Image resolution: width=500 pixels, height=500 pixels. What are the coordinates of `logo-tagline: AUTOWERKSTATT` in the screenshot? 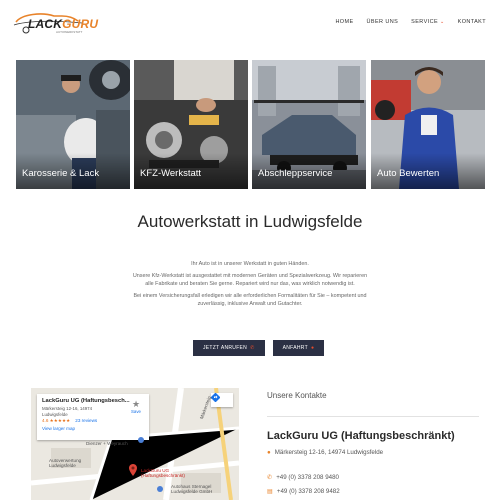 It's located at (69, 32).